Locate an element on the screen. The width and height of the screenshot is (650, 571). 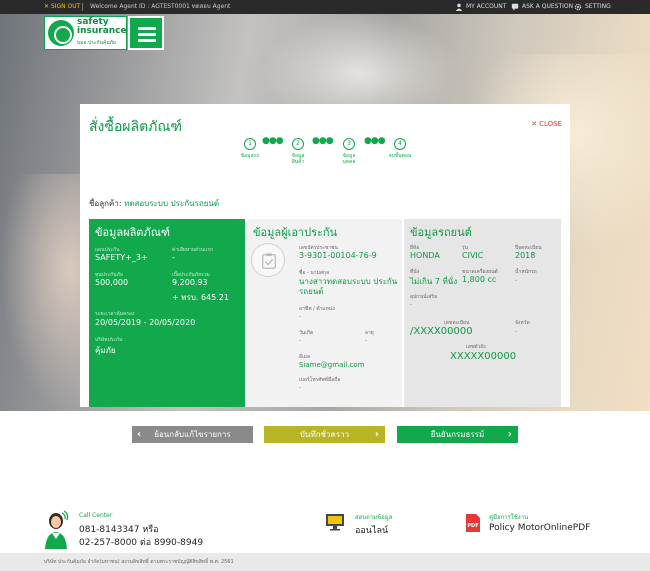
step-3-circle: 3 is located at coordinates (349, 144).